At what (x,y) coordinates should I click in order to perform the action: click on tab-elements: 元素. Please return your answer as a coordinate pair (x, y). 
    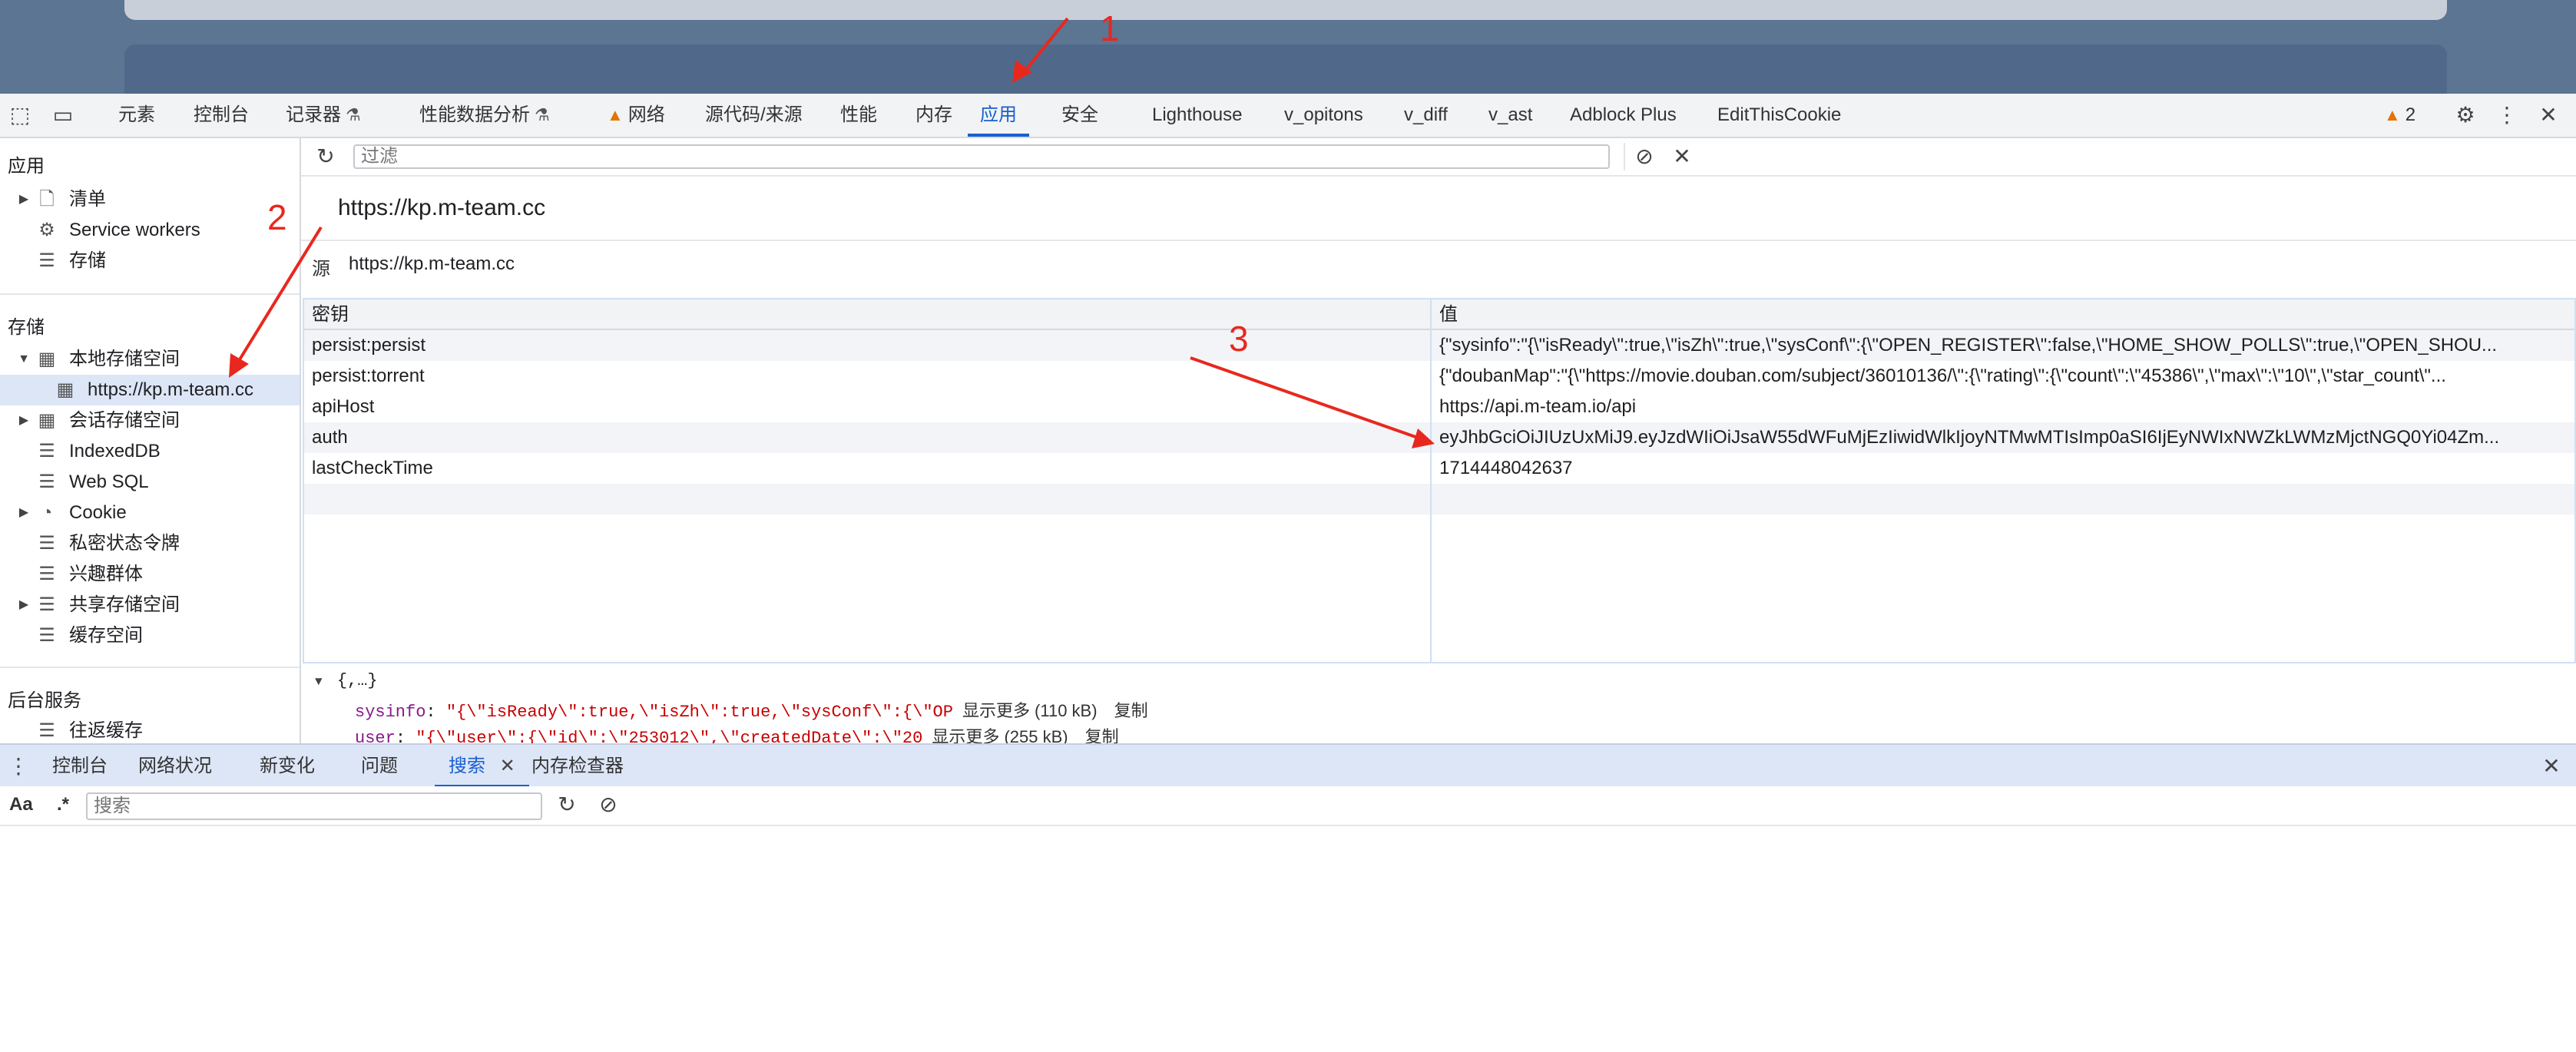
    Looking at the image, I should click on (136, 115).